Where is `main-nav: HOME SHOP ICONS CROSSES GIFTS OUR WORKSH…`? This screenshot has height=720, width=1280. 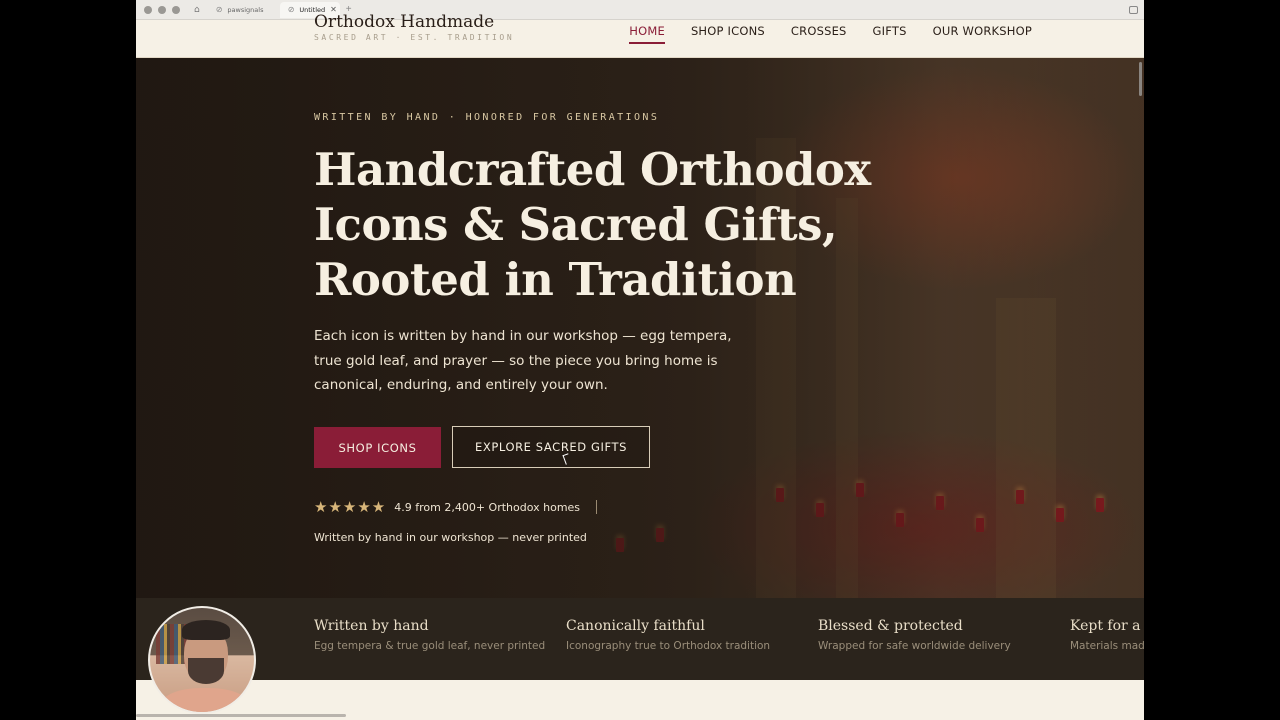 main-nav: HOME SHOP ICONS CROSSES GIFTS OUR WORKSH… is located at coordinates (830, 32).